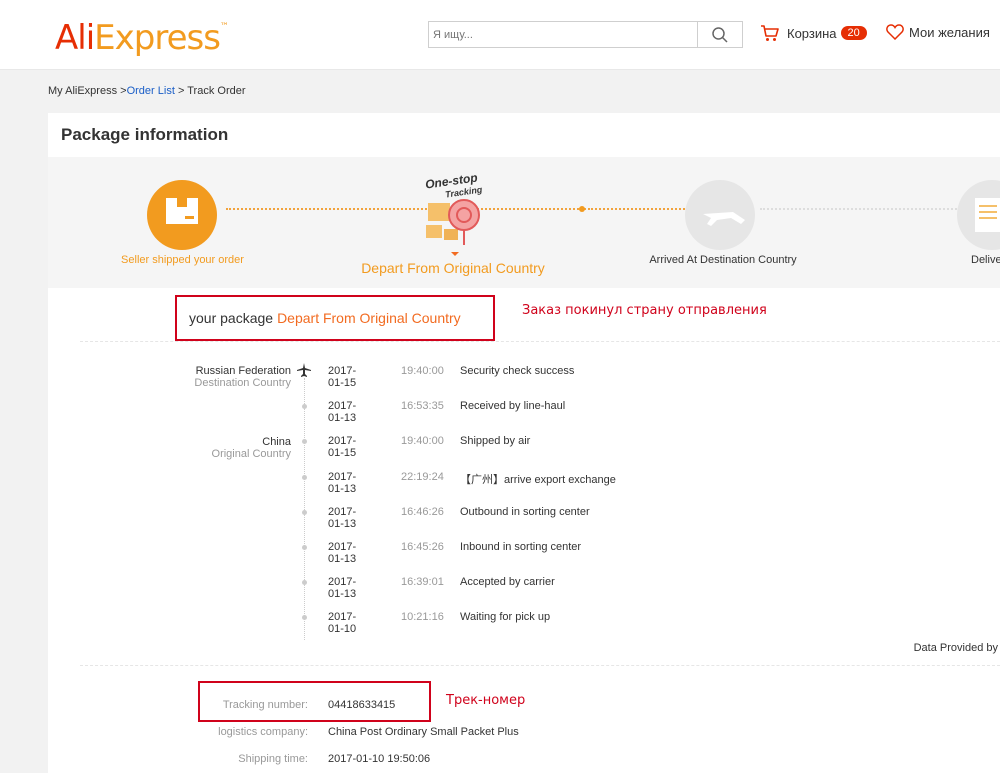 The image size is (1000, 773). Describe the element at coordinates (182, 211) in the screenshot. I see `box-icon` at that location.